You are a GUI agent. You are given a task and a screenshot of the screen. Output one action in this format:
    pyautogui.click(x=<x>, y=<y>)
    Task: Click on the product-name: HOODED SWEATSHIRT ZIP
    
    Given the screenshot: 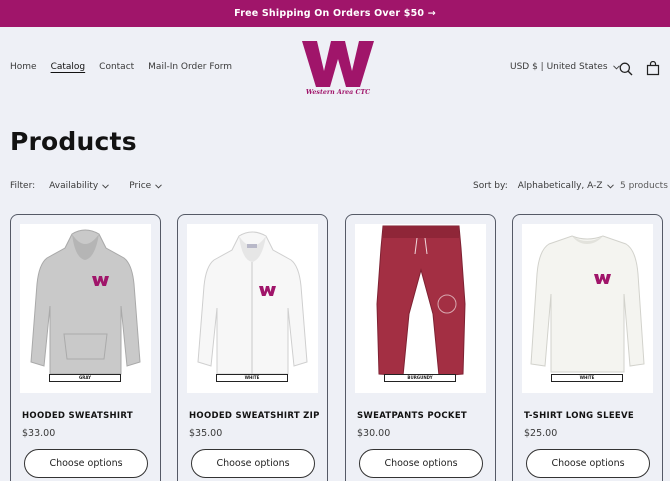 What is the action you would take?
    pyautogui.click(x=254, y=416)
    